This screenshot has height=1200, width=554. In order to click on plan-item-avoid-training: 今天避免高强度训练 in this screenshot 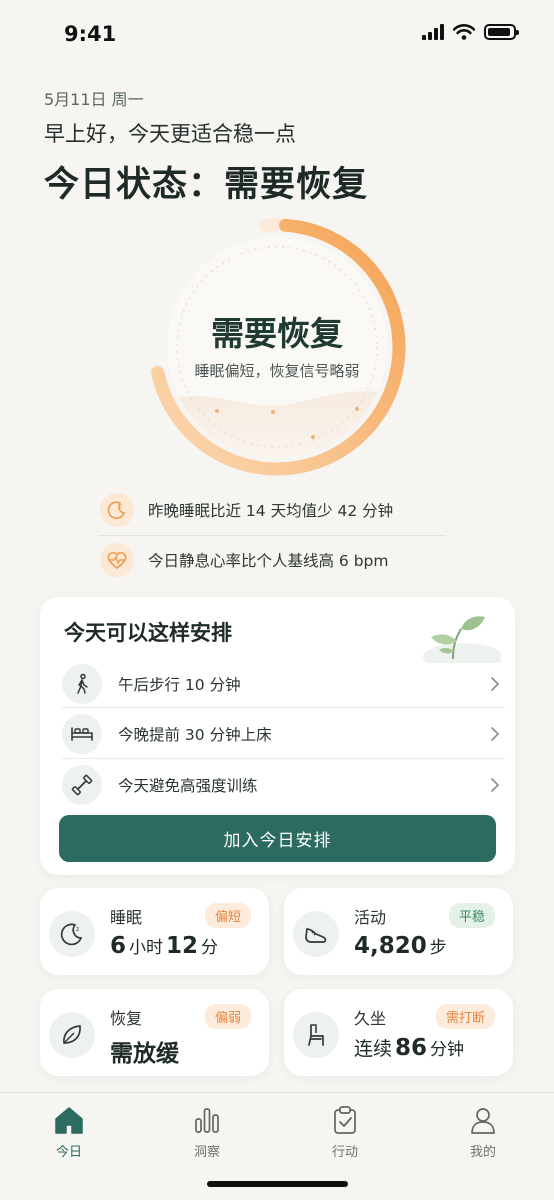, I will do `click(283, 784)`.